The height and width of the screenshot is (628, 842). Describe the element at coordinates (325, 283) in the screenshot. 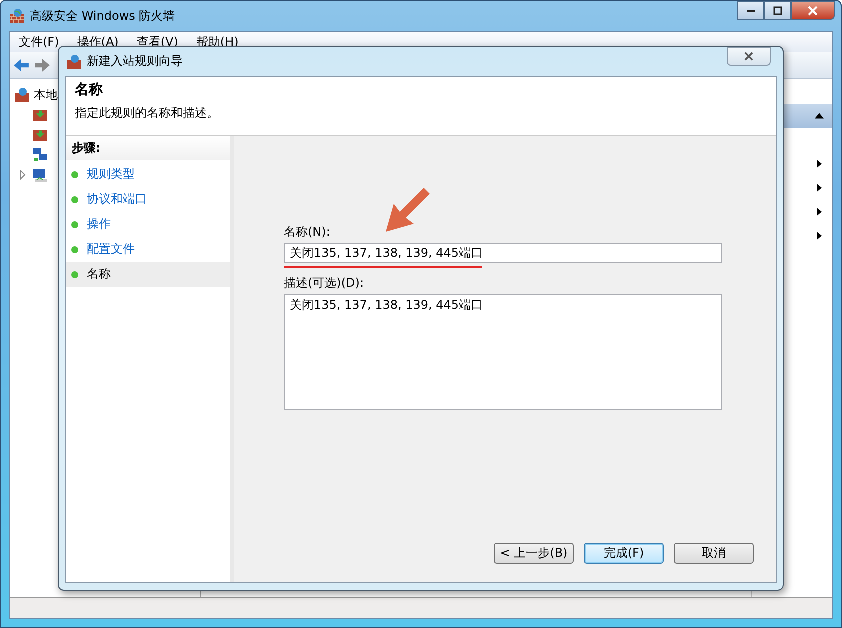

I see `field-label: 描述(可选)(D):` at that location.